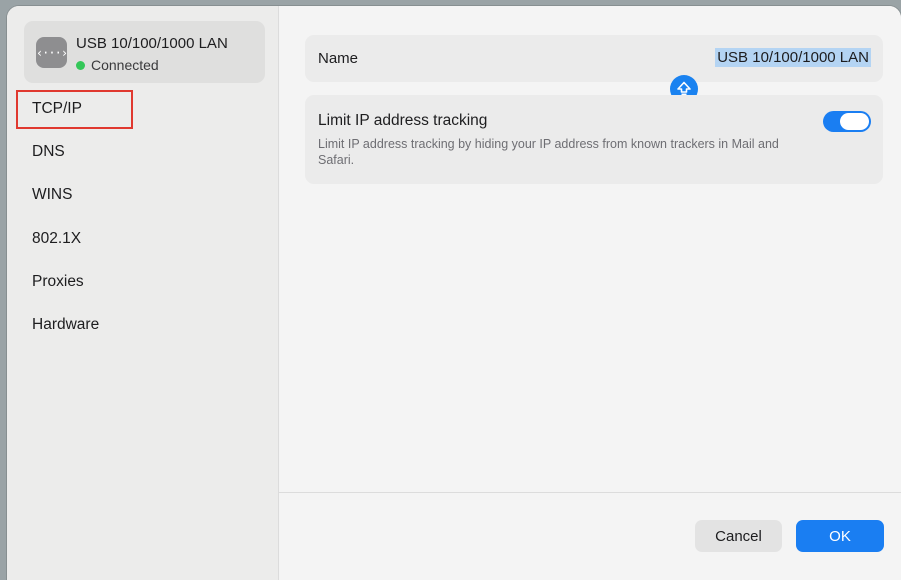  What do you see at coordinates (48, 152) in the screenshot?
I see `sidebar-item-dns: DNS` at bounding box center [48, 152].